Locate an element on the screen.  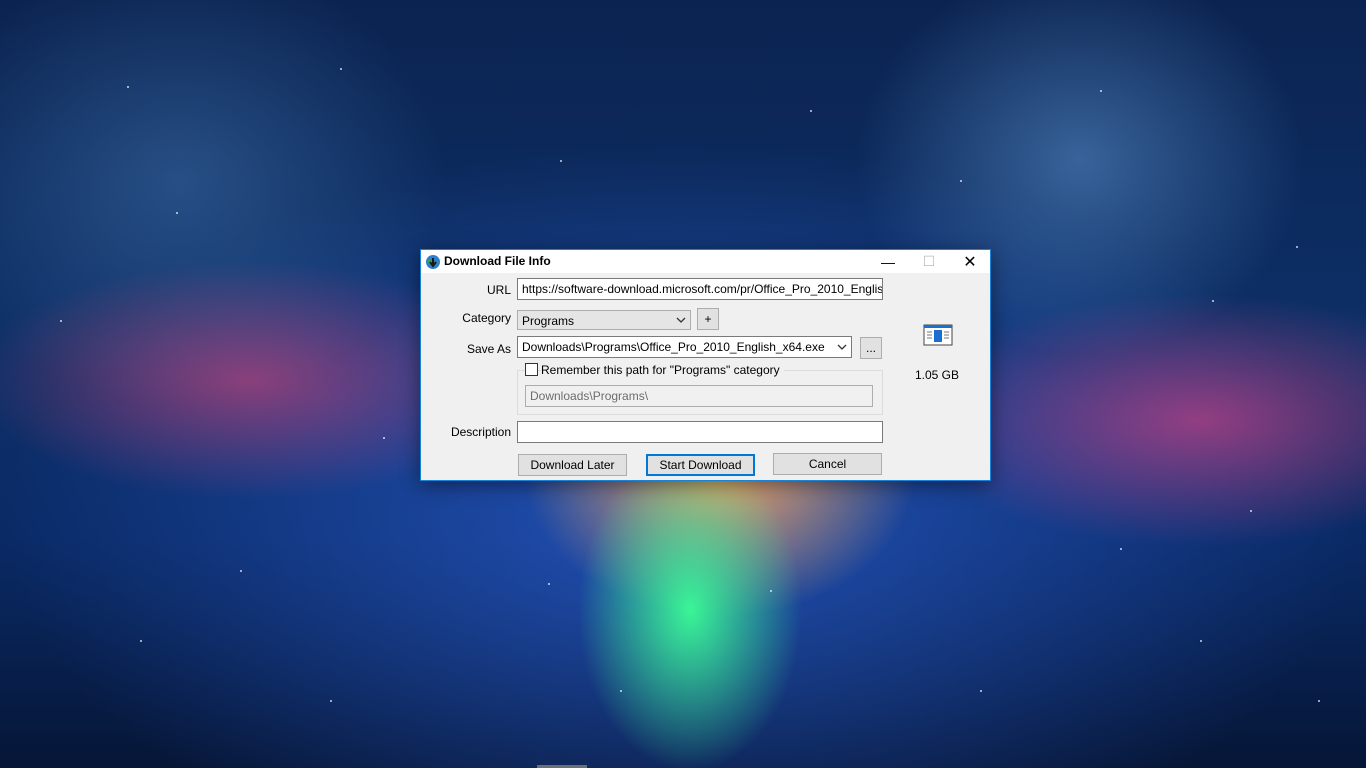
description-field is located at coordinates (700, 432).